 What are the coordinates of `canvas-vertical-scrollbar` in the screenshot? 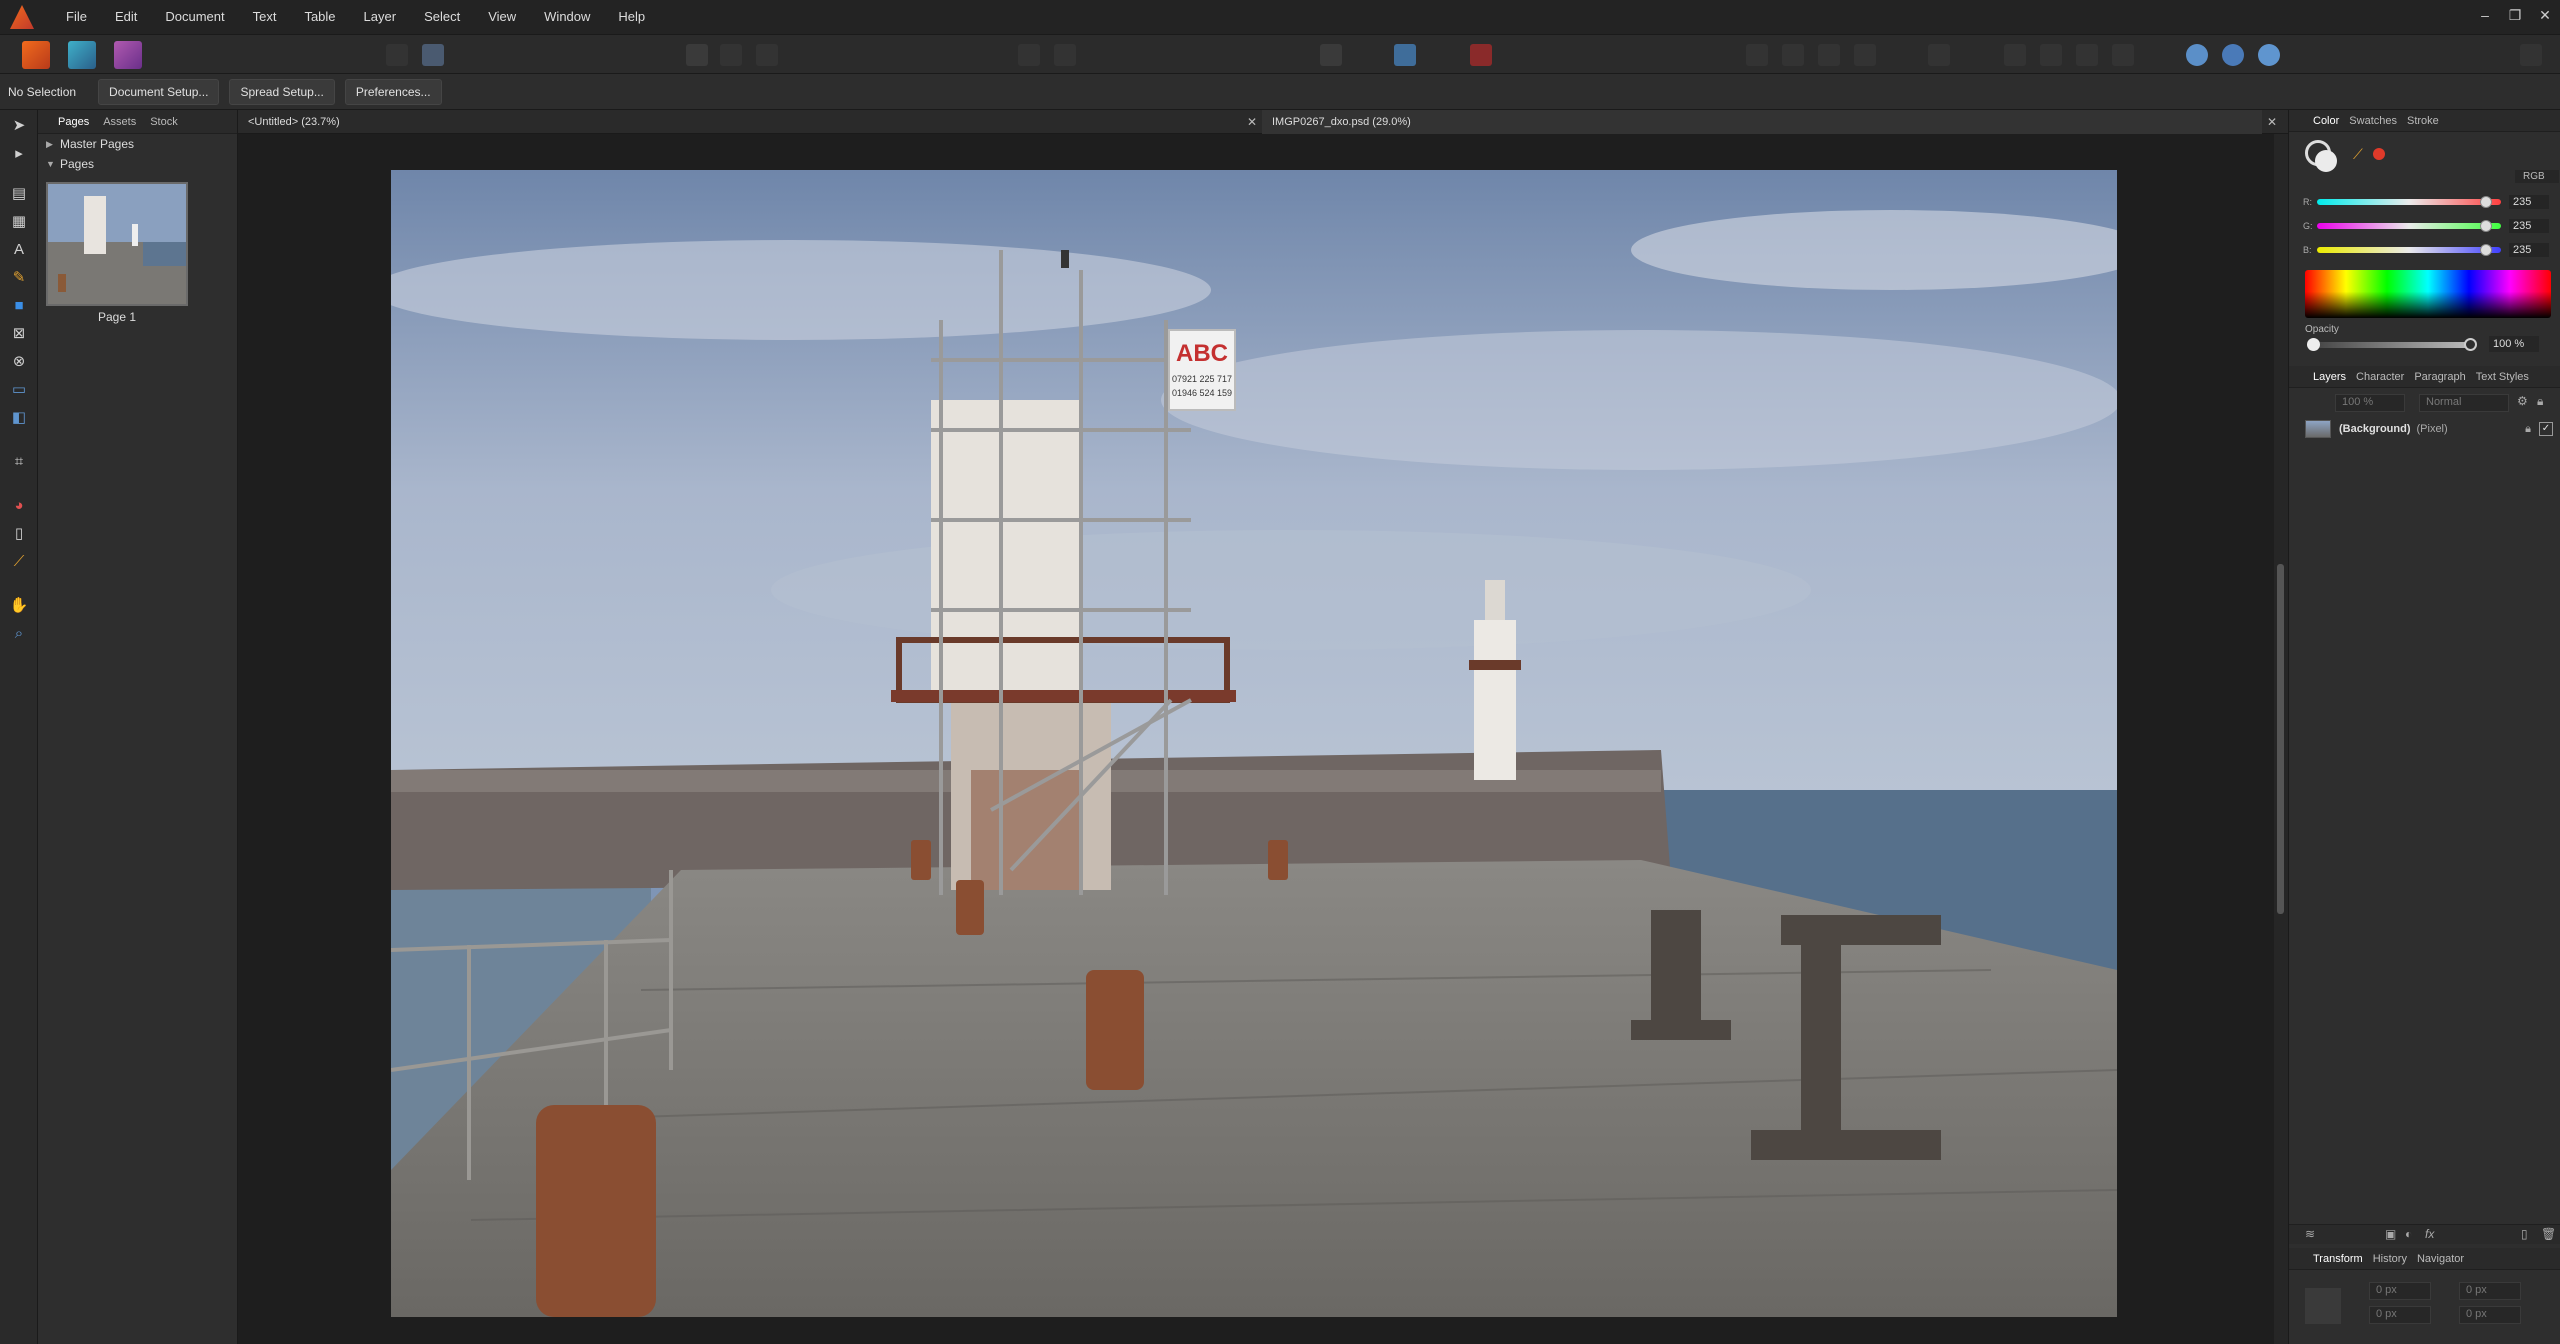 It's located at (2281, 739).